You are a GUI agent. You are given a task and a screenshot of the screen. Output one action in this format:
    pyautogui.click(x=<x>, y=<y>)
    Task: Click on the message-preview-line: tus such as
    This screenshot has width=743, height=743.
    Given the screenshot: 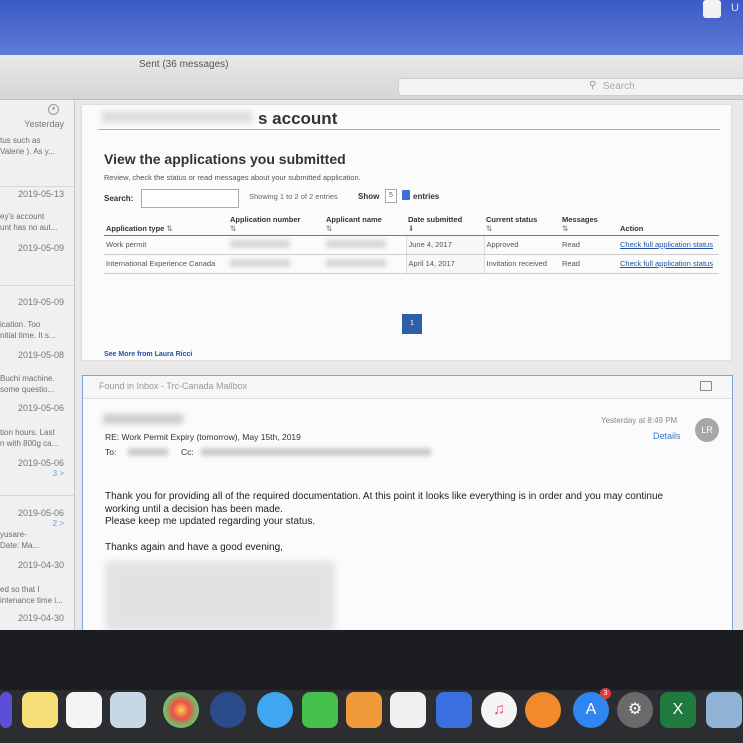 What is the action you would take?
    pyautogui.click(x=20, y=140)
    